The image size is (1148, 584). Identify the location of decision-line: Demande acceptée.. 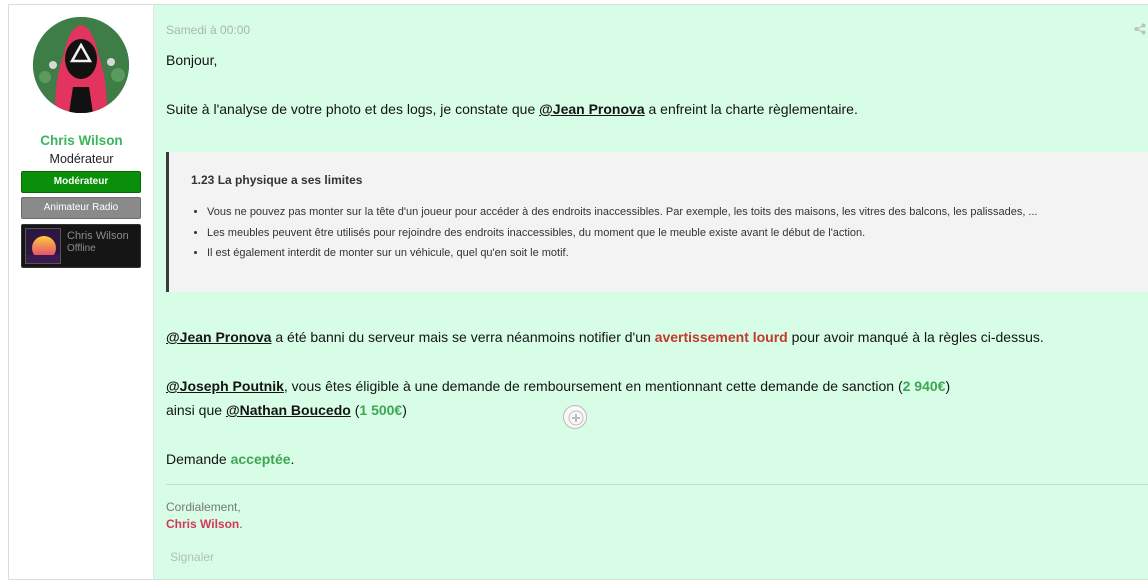
(230, 459).